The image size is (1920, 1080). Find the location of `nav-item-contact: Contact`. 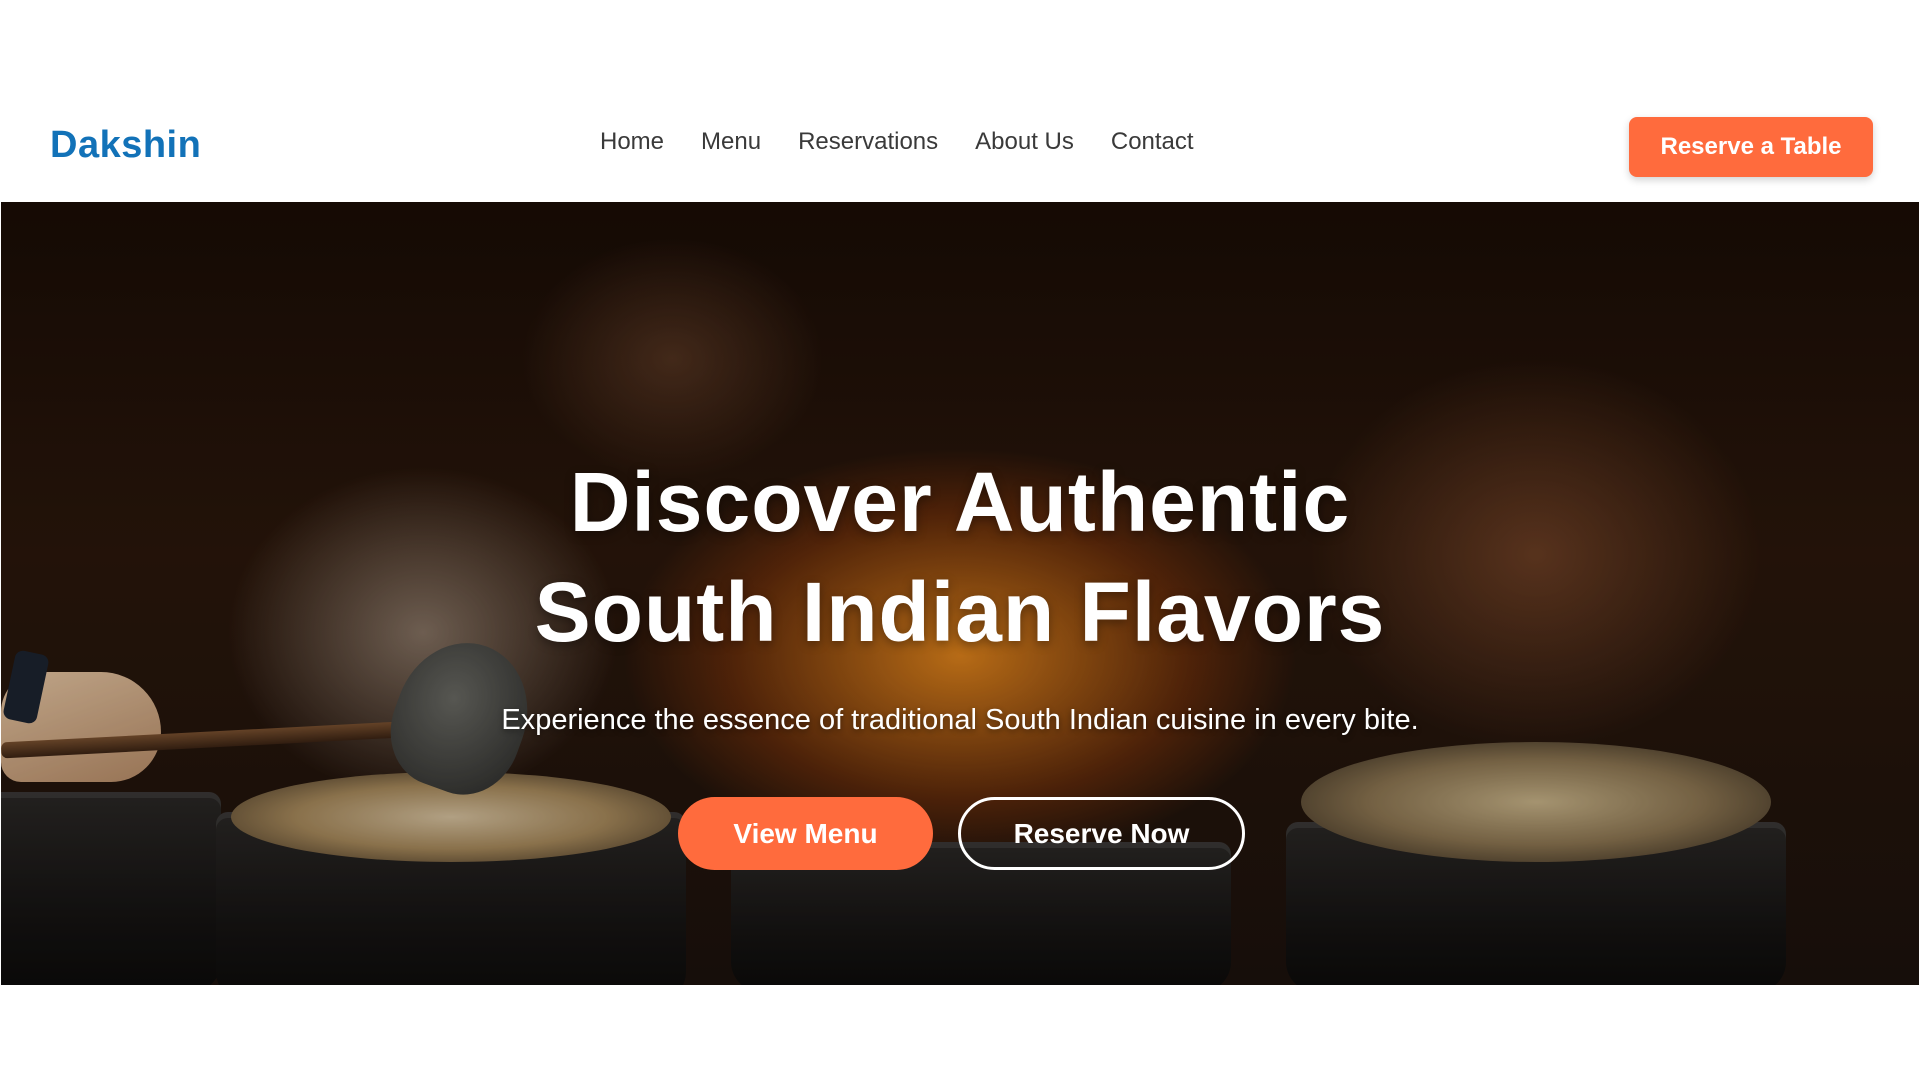

nav-item-contact: Contact is located at coordinates (1152, 142).